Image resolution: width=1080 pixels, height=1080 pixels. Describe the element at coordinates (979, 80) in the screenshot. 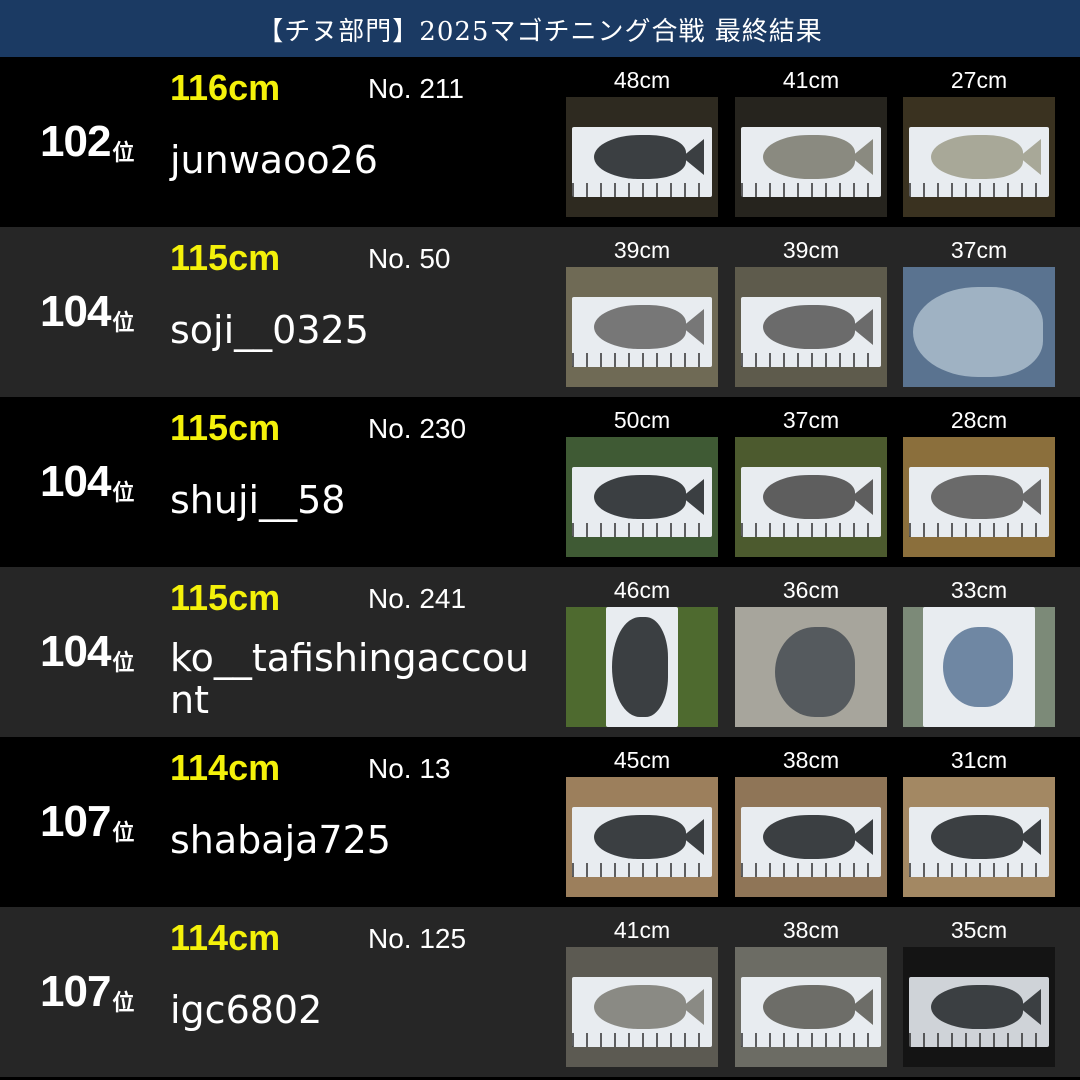

I see `catch-length: 27cm` at that location.